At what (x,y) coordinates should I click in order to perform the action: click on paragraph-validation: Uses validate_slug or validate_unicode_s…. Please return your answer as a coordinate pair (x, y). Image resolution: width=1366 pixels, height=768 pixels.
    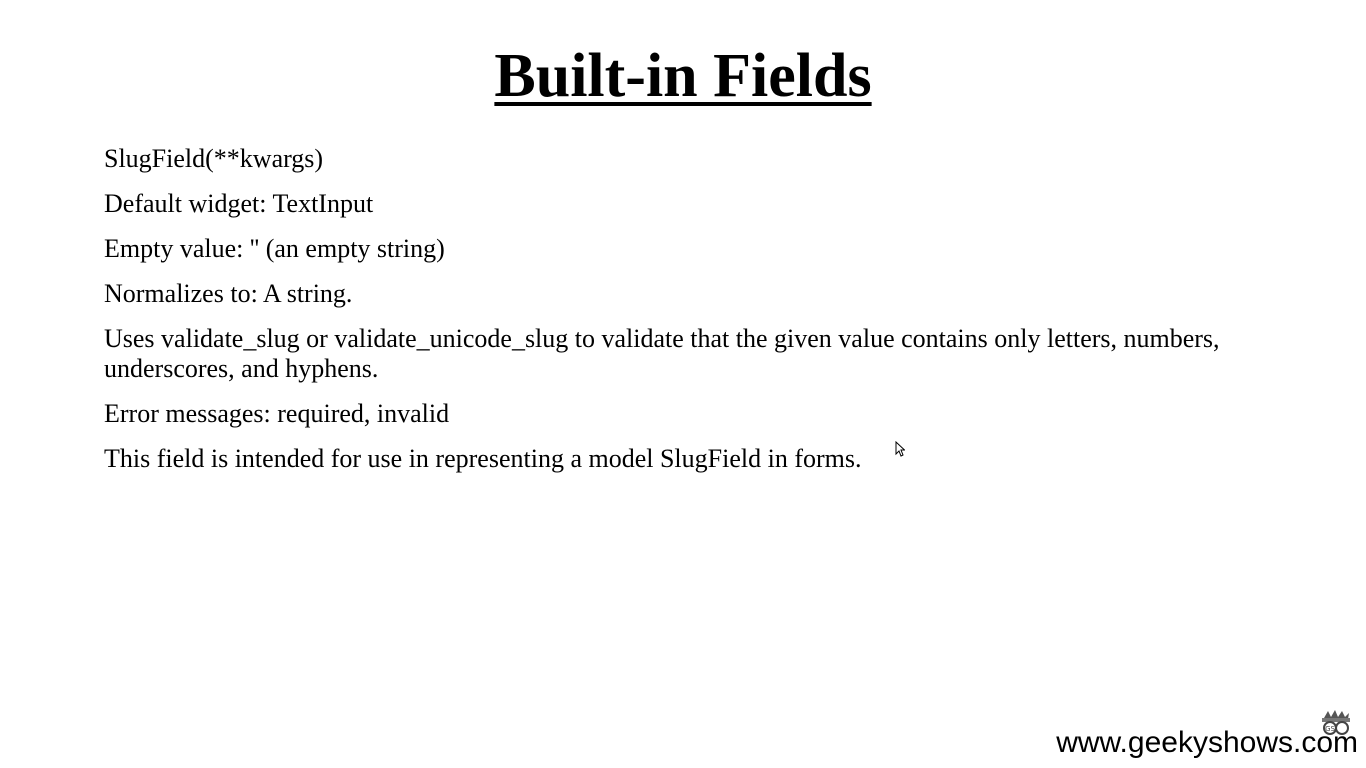
    Looking at the image, I should click on (662, 353).